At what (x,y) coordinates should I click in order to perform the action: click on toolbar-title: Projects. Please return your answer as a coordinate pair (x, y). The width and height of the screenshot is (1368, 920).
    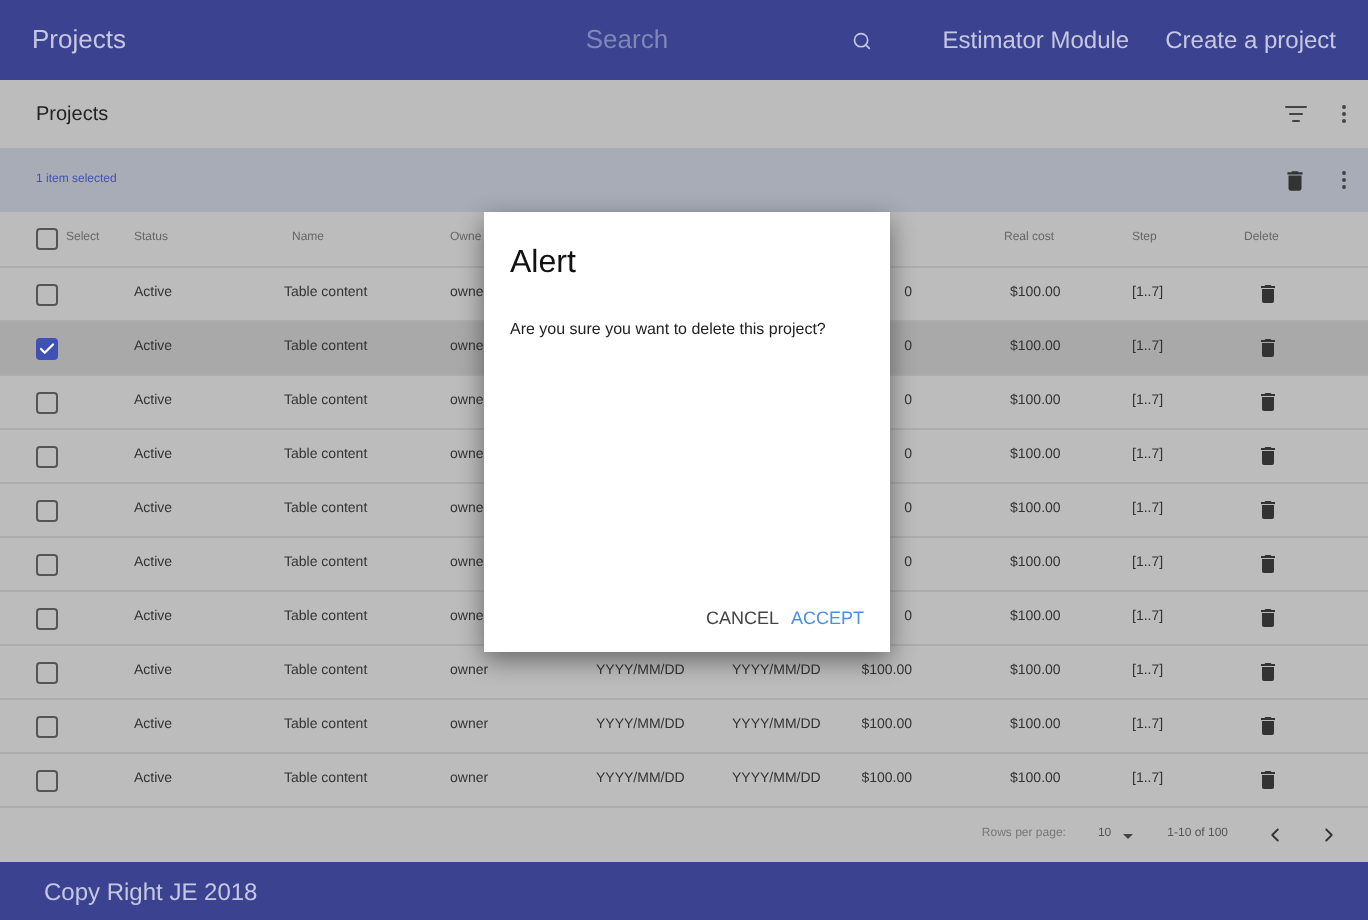
    Looking at the image, I should click on (72, 115).